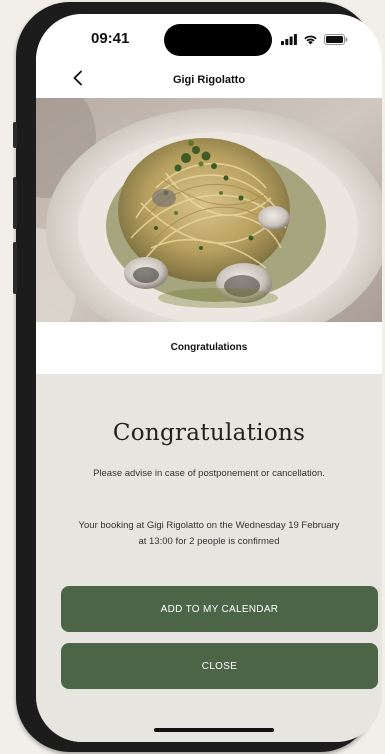  I want to click on volume-up-button, so click(15, 203).